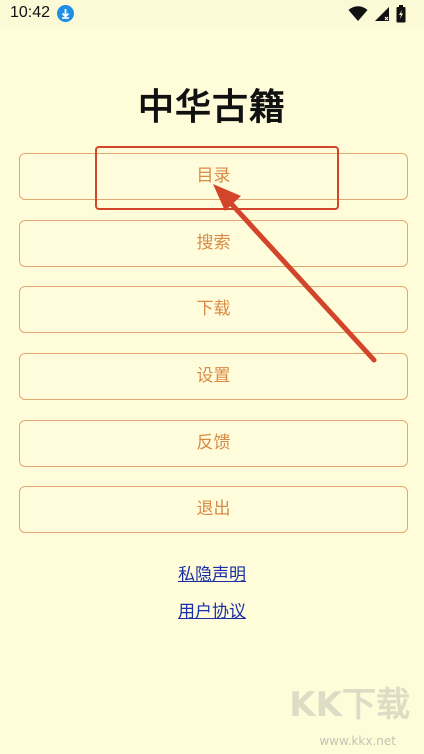 The height and width of the screenshot is (754, 424). What do you see at coordinates (213, 443) in the screenshot?
I see `feedback-button: 反馈` at bounding box center [213, 443].